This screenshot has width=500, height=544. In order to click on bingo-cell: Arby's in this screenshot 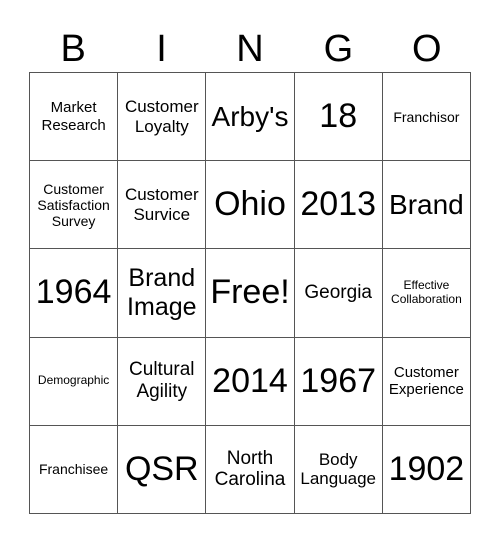, I will do `click(250, 117)`.